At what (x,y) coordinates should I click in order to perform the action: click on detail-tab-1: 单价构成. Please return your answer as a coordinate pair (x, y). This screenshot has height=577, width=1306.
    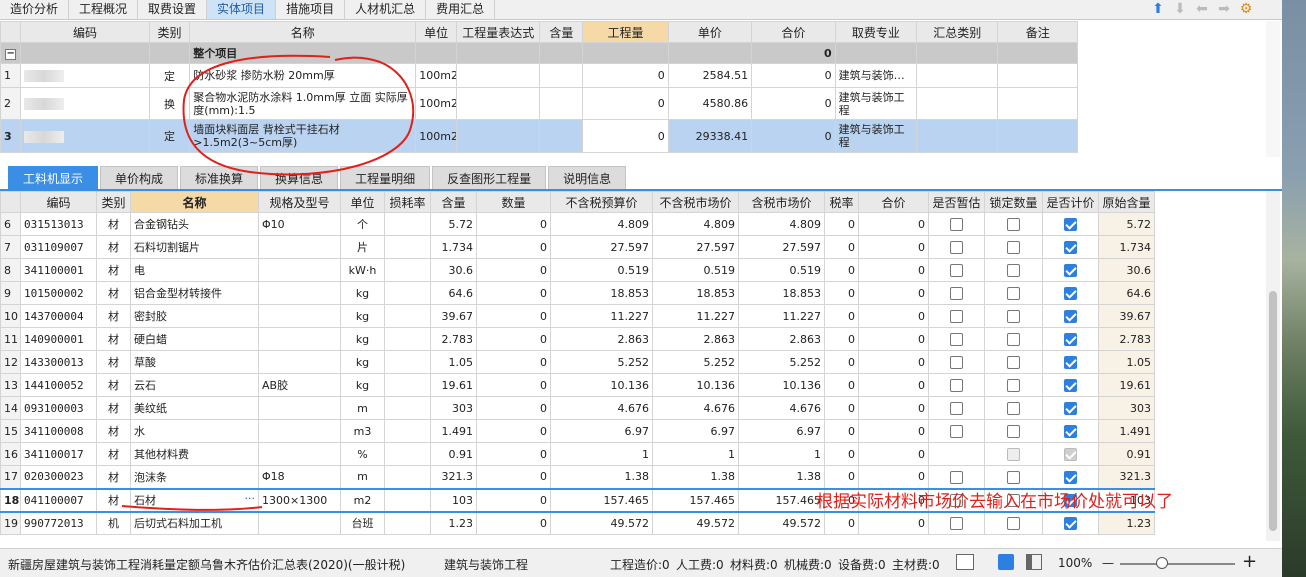
    Looking at the image, I should click on (139, 178).